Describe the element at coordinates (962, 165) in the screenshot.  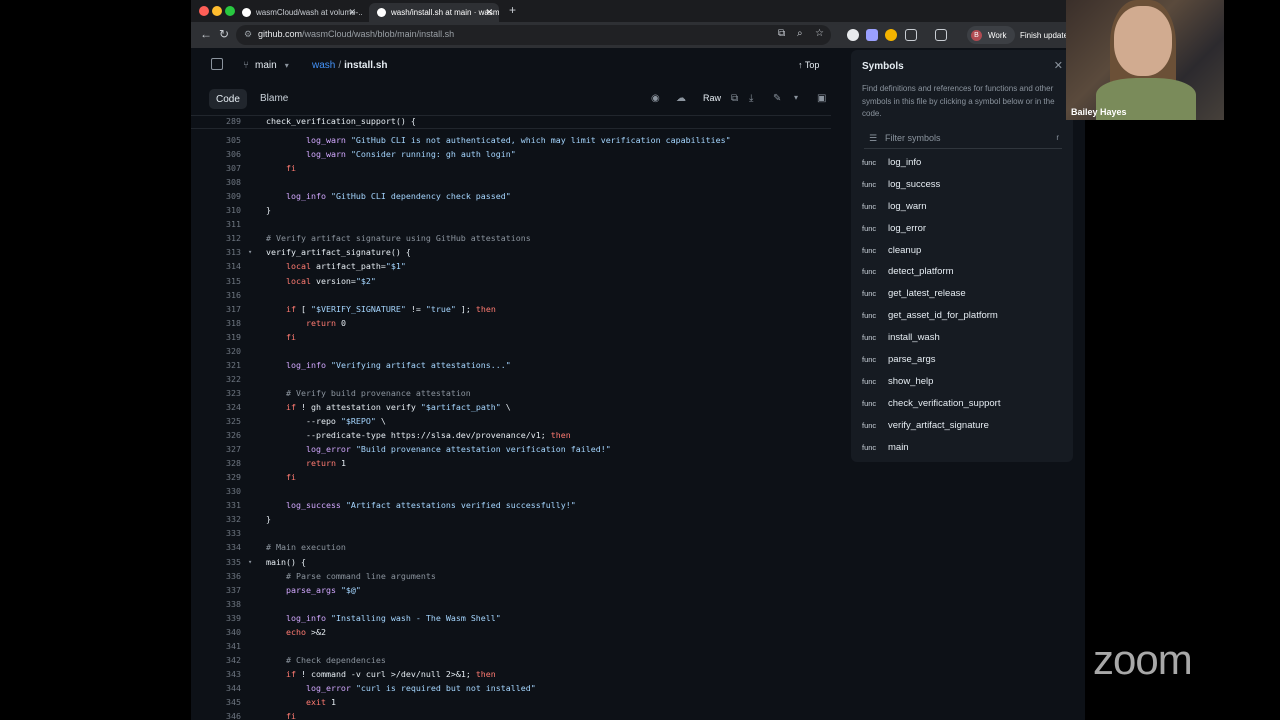
I see `symbol-item: func log_info` at that location.